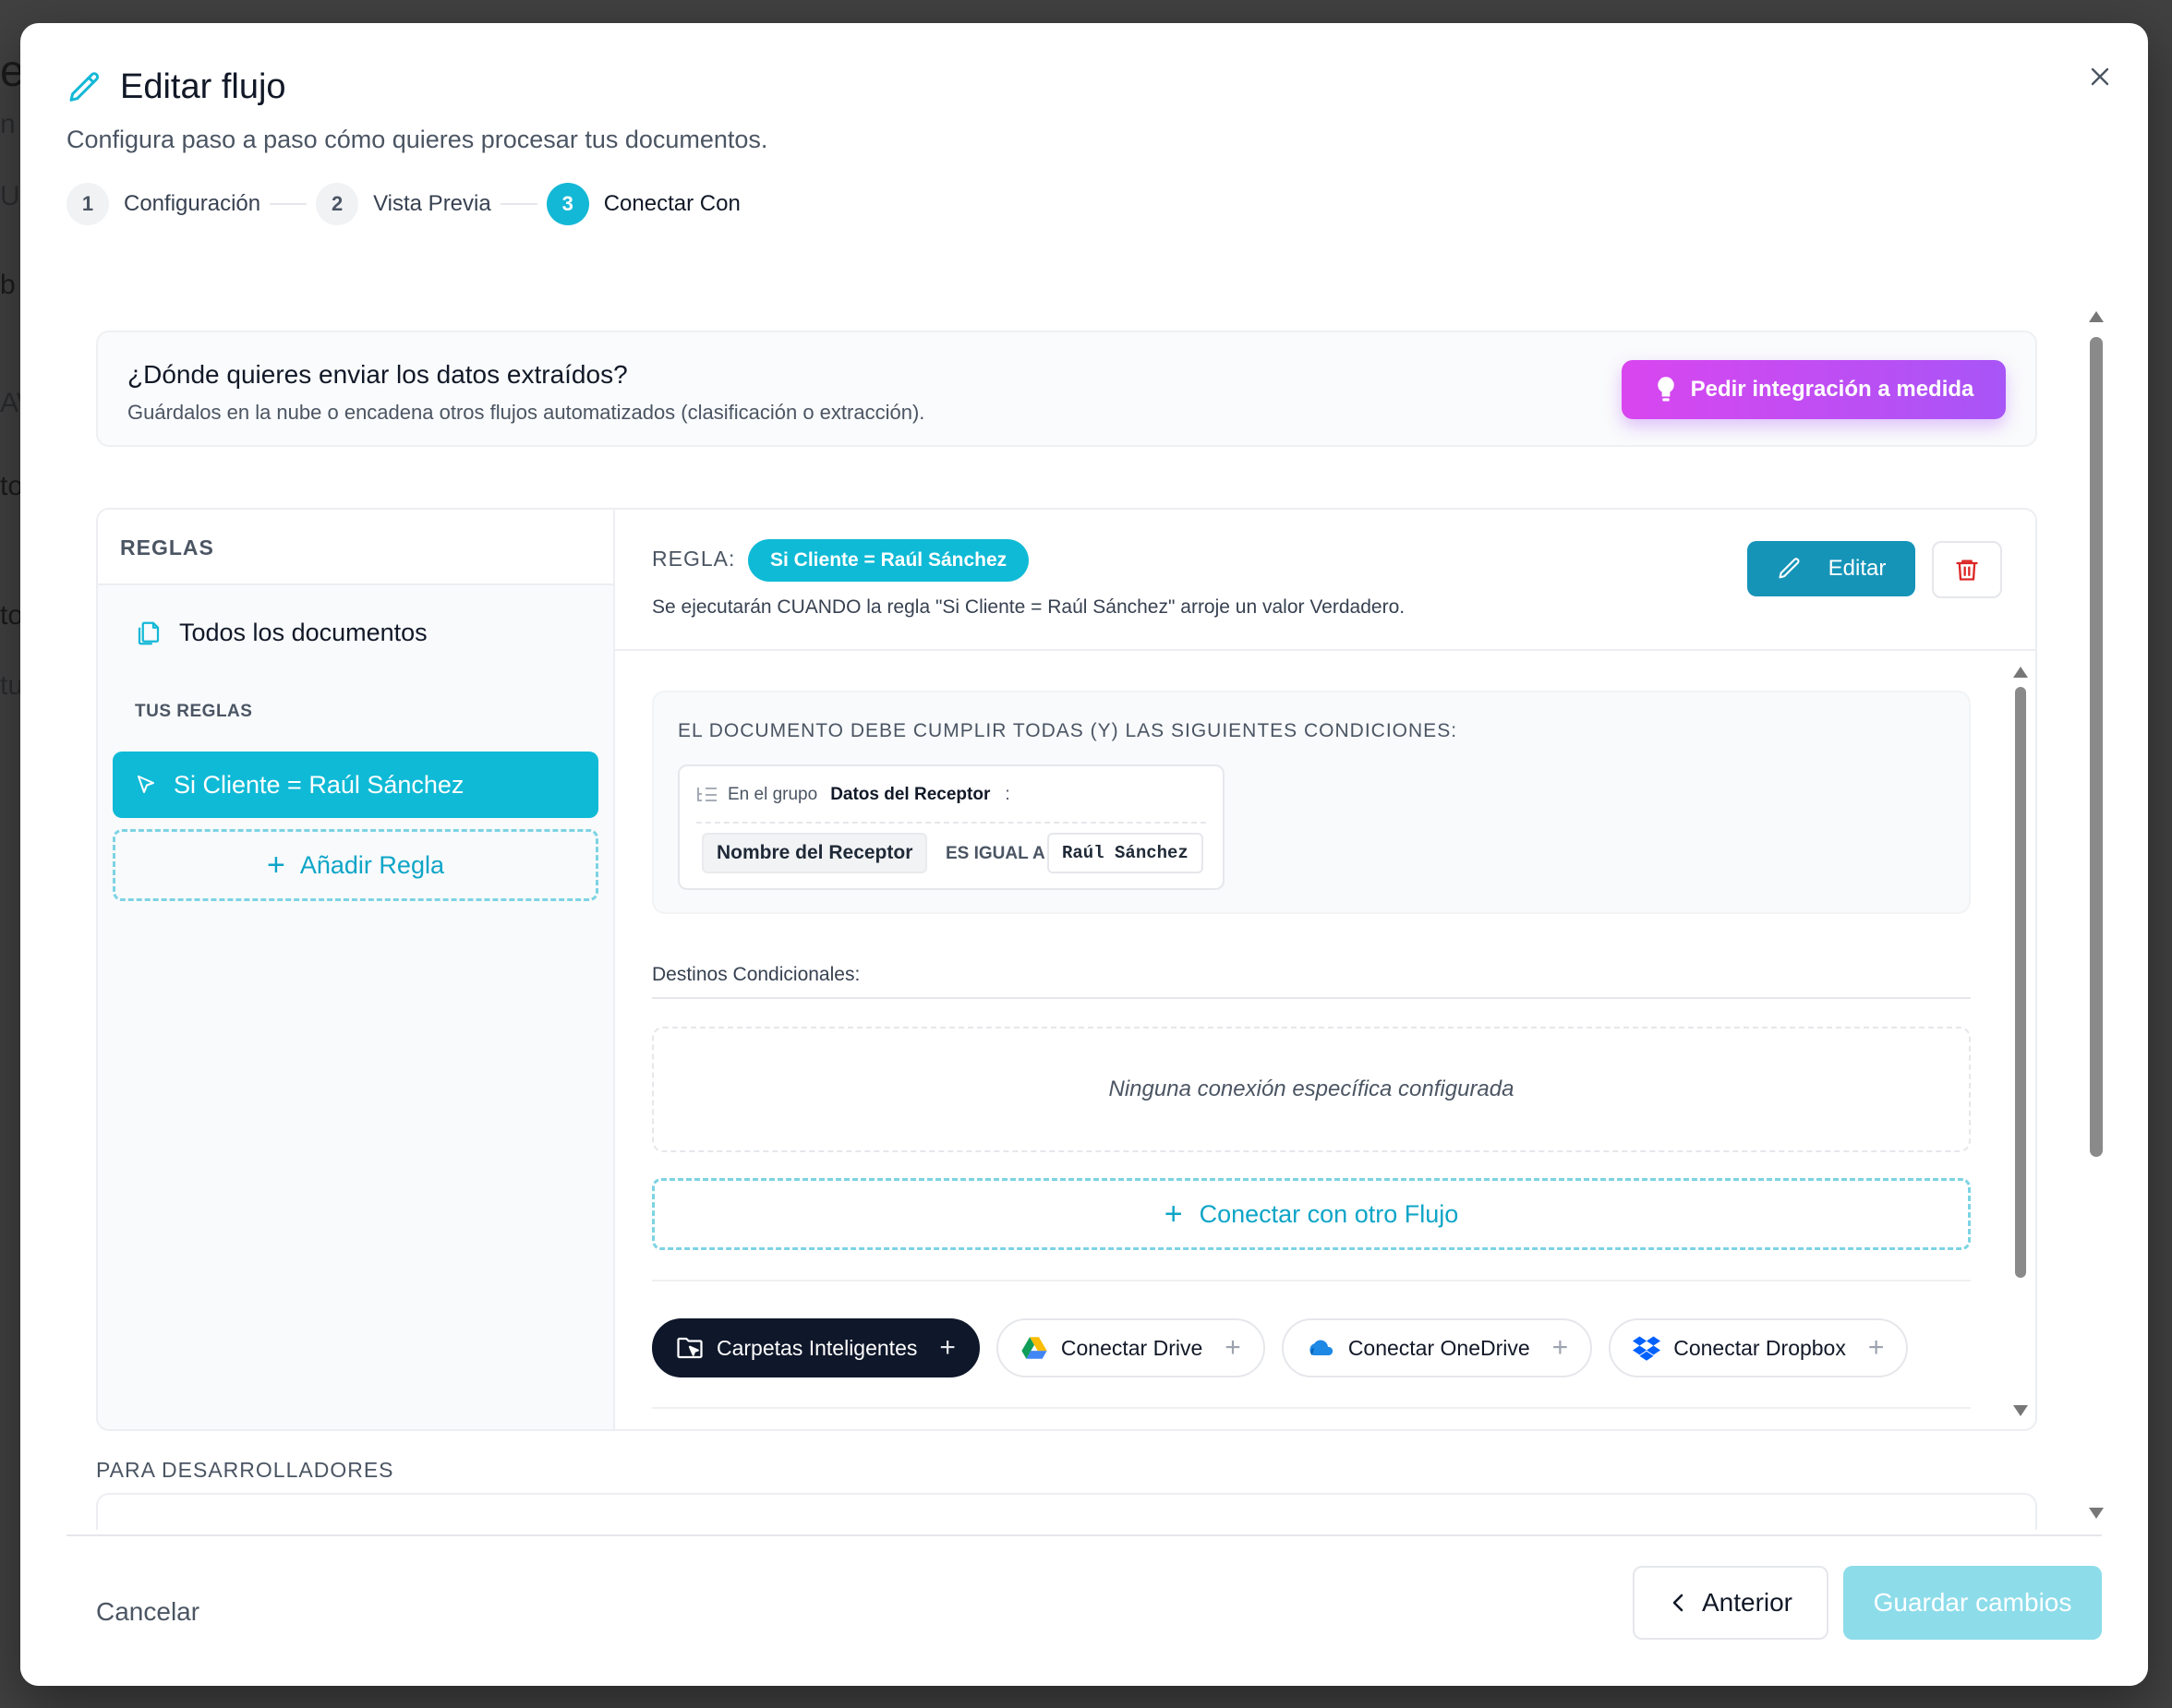  Describe the element at coordinates (995, 853) in the screenshot. I see `condition-operator: ES IGUAL A` at that location.